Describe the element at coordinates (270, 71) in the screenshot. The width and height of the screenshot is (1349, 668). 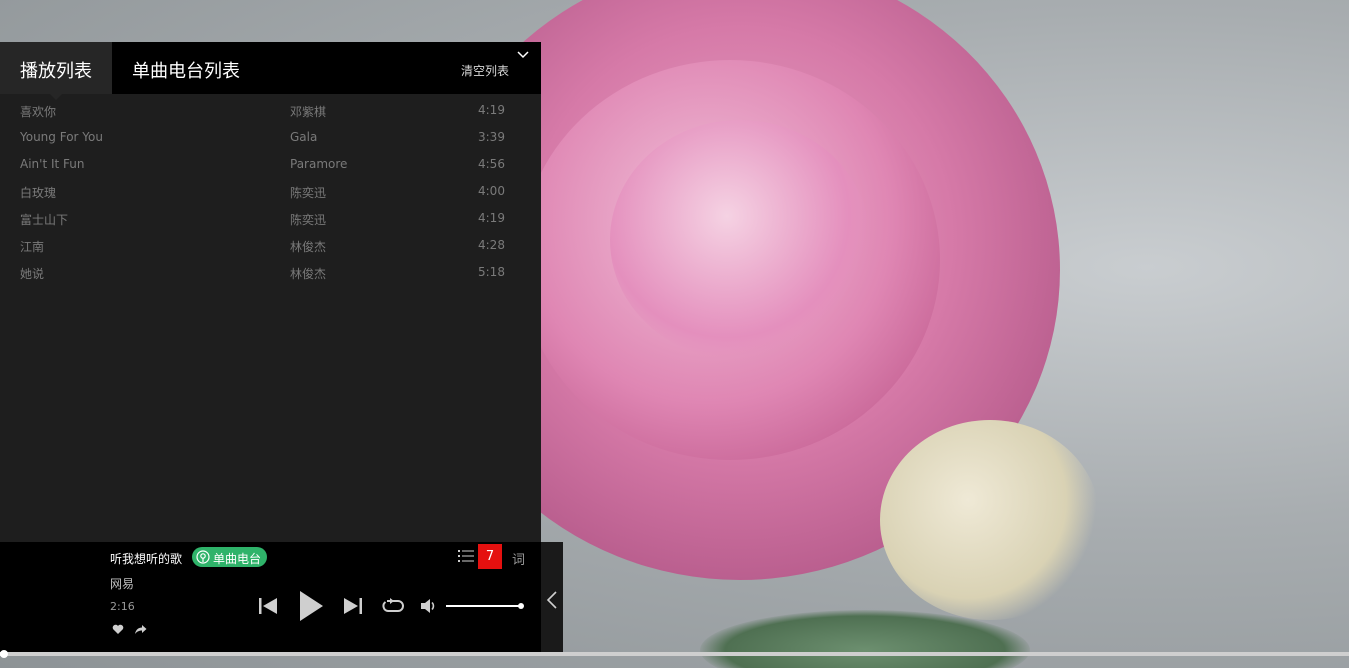
I see `panel-header: 播放列表 单曲电台列表 清空列表` at that location.